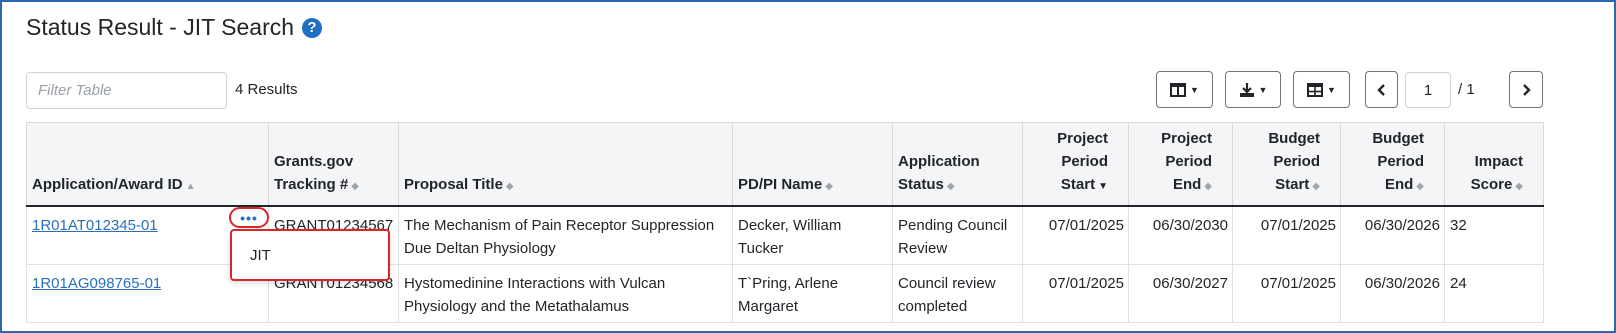 The width and height of the screenshot is (1616, 333). I want to click on col-header-project-start: Project Period Start ▼, so click(1075, 164).